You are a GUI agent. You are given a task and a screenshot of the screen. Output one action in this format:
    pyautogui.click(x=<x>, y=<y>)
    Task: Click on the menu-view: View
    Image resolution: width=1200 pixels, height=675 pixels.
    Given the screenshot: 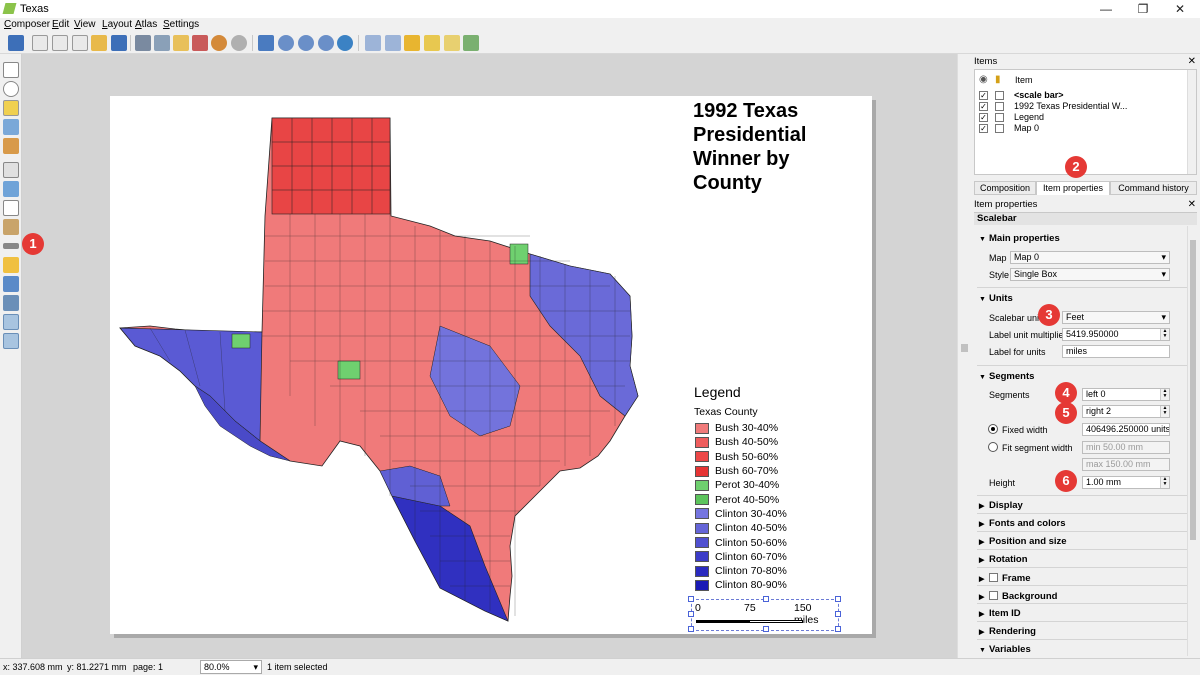 What is the action you would take?
    pyautogui.click(x=85, y=24)
    